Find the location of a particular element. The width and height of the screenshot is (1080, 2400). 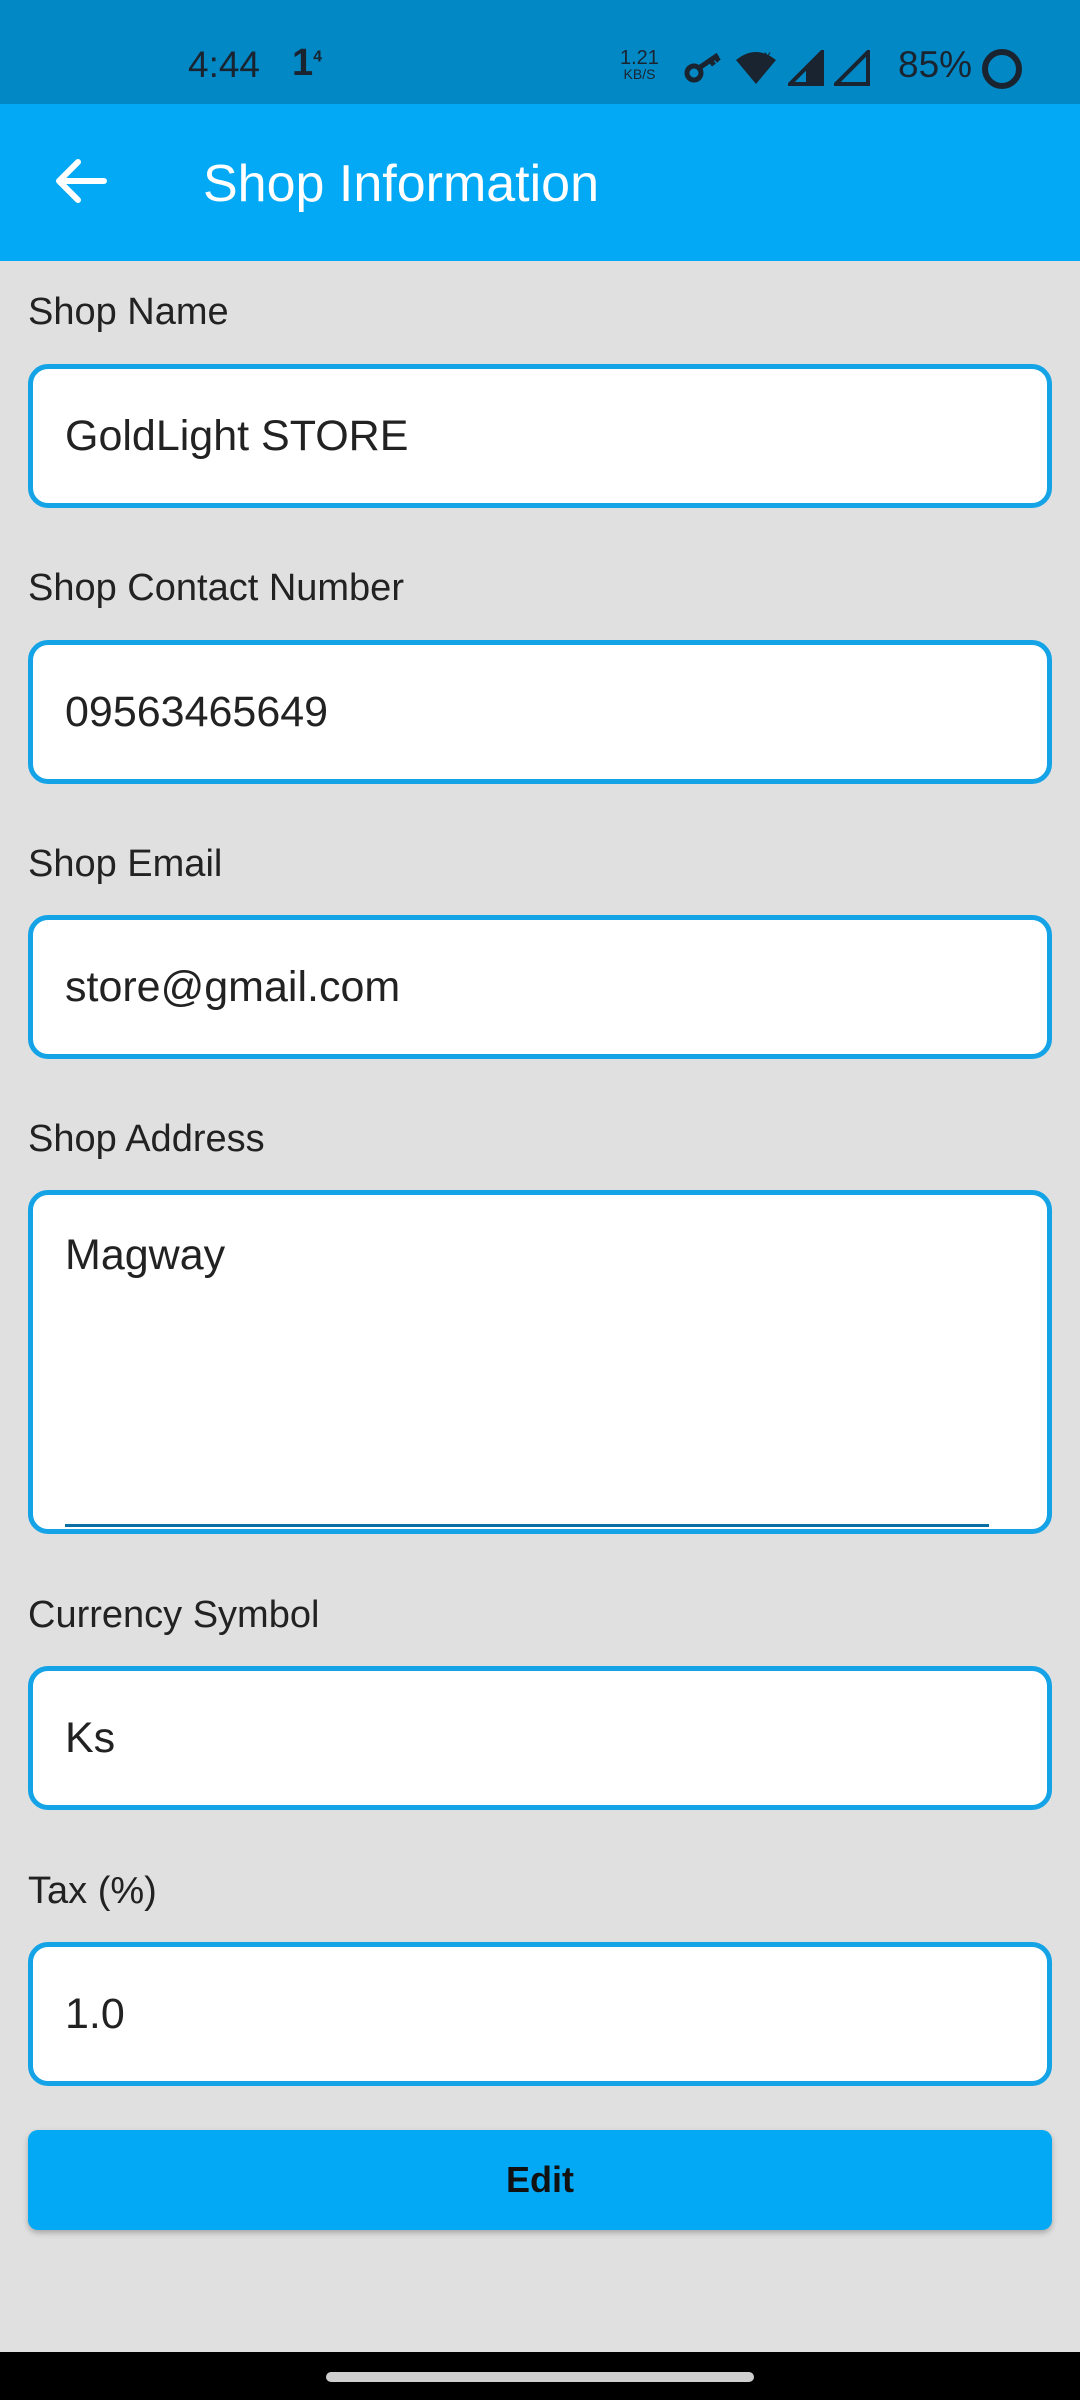

svg-text: x is located at coordinates (767, 56).